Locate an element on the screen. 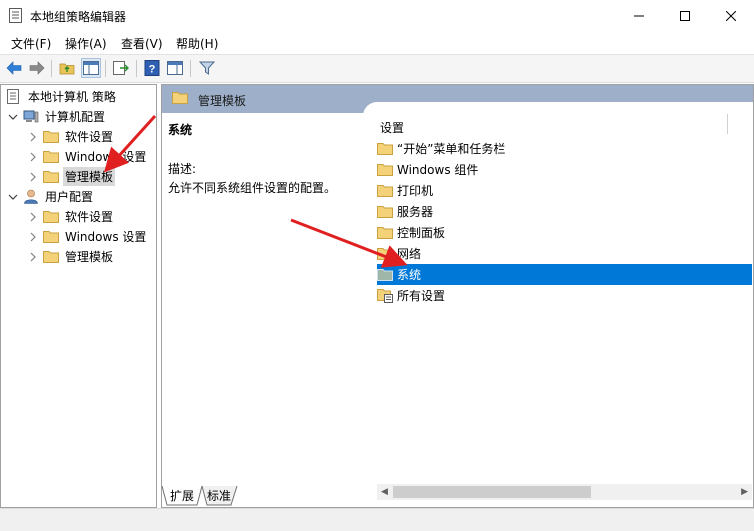 The image size is (754, 531). tree-item-computer-software-settings: 软件设置 is located at coordinates (71, 136).